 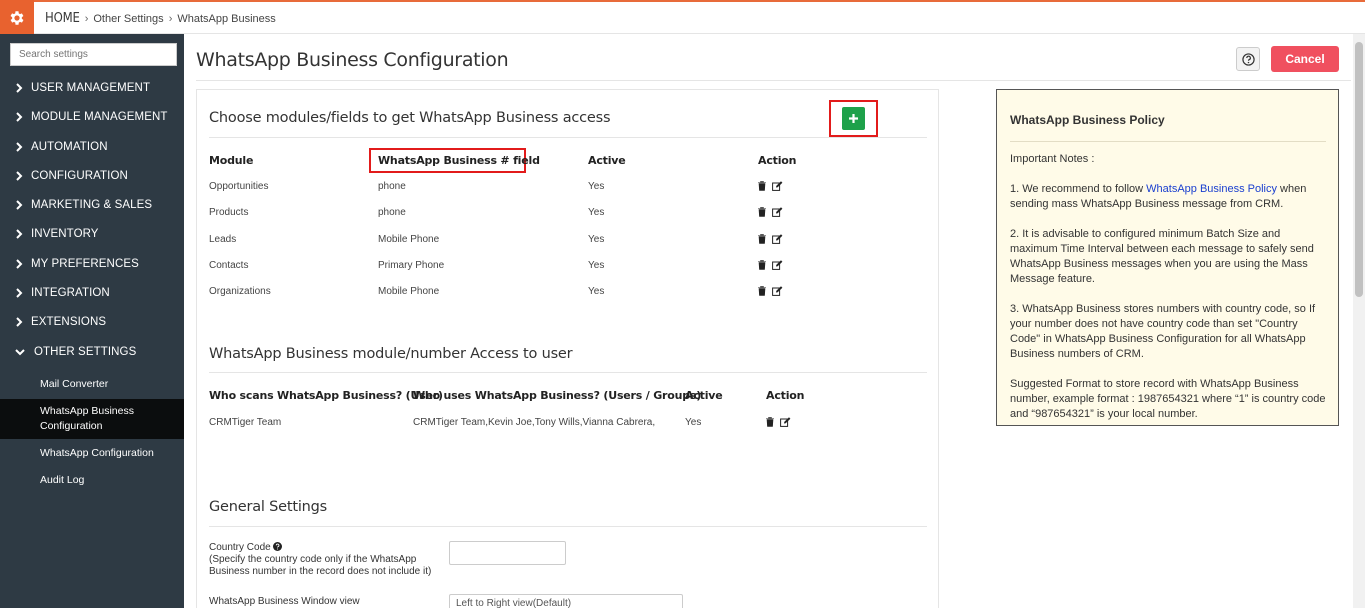 I want to click on sidebar-item-my-preferences: MY PREFERENCES, so click(x=92, y=264).